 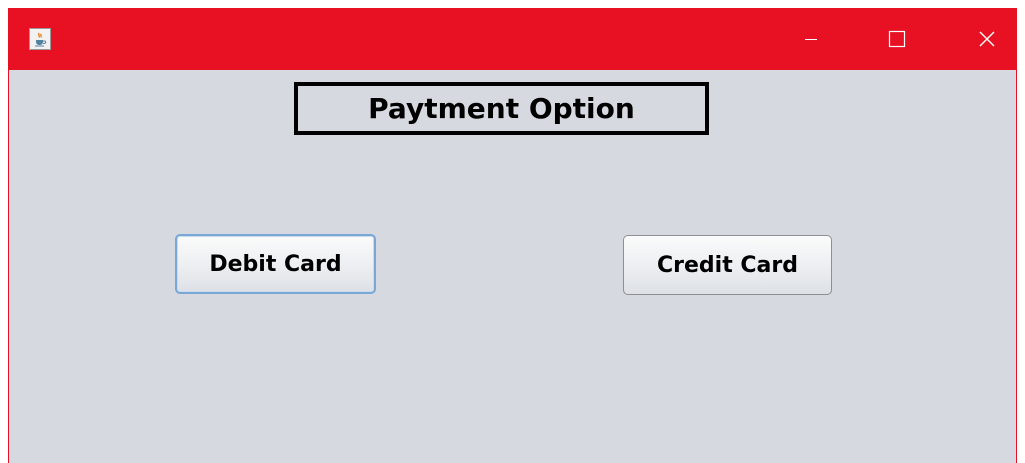 I want to click on title-bar, so click(x=512, y=39).